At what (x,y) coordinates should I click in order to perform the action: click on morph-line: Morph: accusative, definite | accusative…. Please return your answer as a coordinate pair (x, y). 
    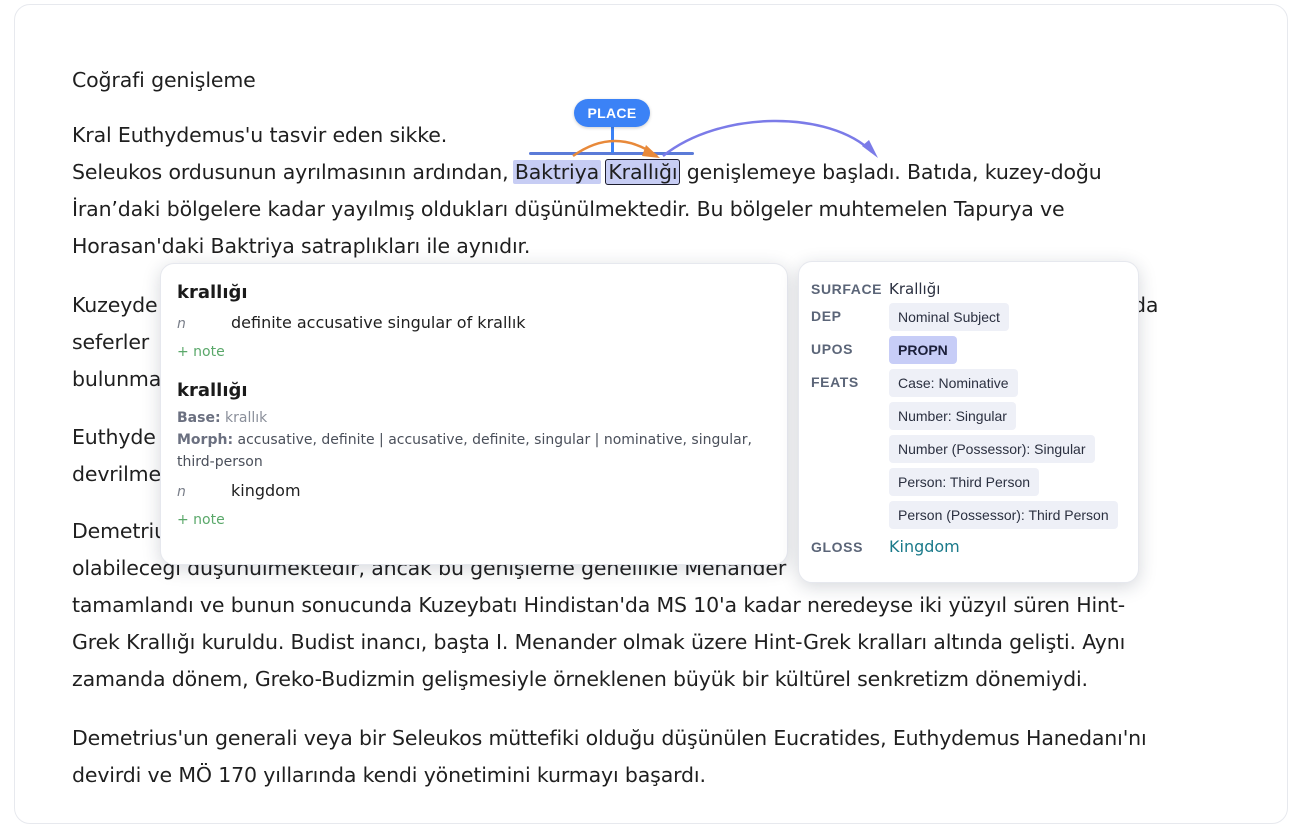
    Looking at the image, I should click on (467, 451).